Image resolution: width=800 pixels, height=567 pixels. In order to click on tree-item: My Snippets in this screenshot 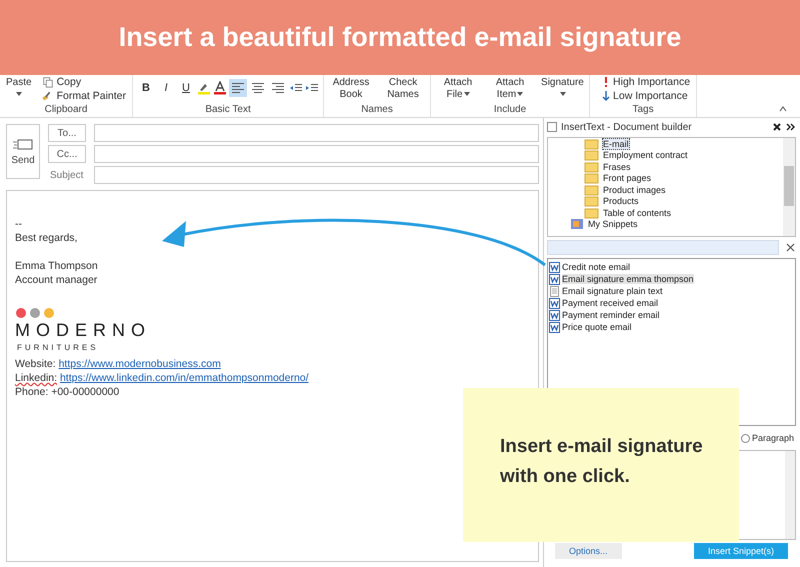, I will do `click(676, 224)`.